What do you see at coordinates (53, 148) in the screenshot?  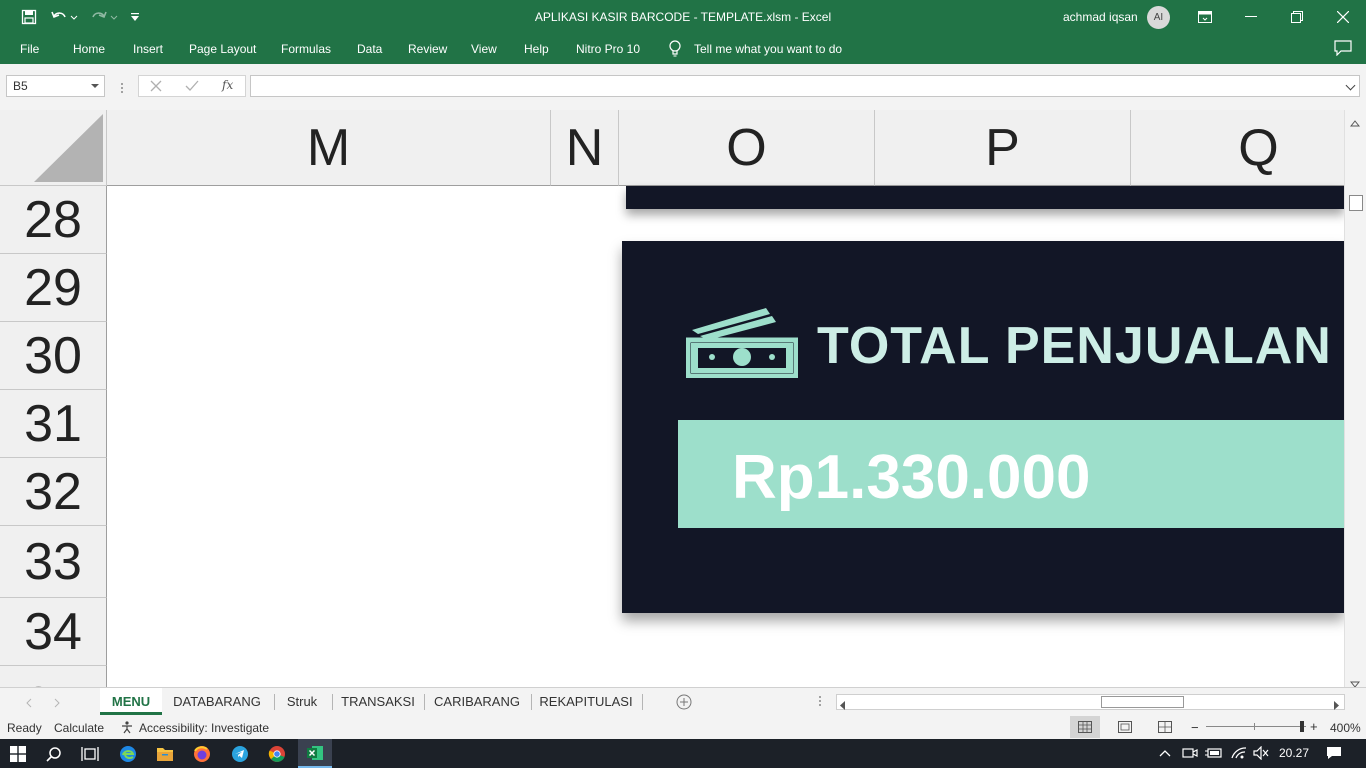 I see `select-all-button` at bounding box center [53, 148].